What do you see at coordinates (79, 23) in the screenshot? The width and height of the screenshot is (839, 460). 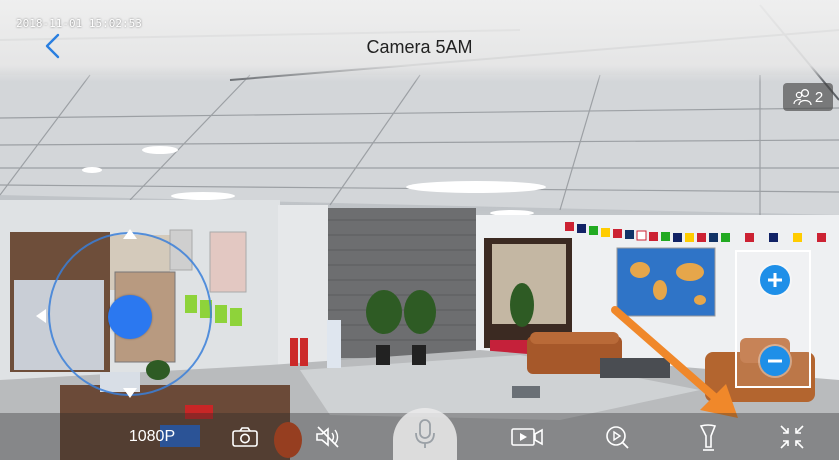 I see `timestamp: 2018-11-01 15:02:53` at bounding box center [79, 23].